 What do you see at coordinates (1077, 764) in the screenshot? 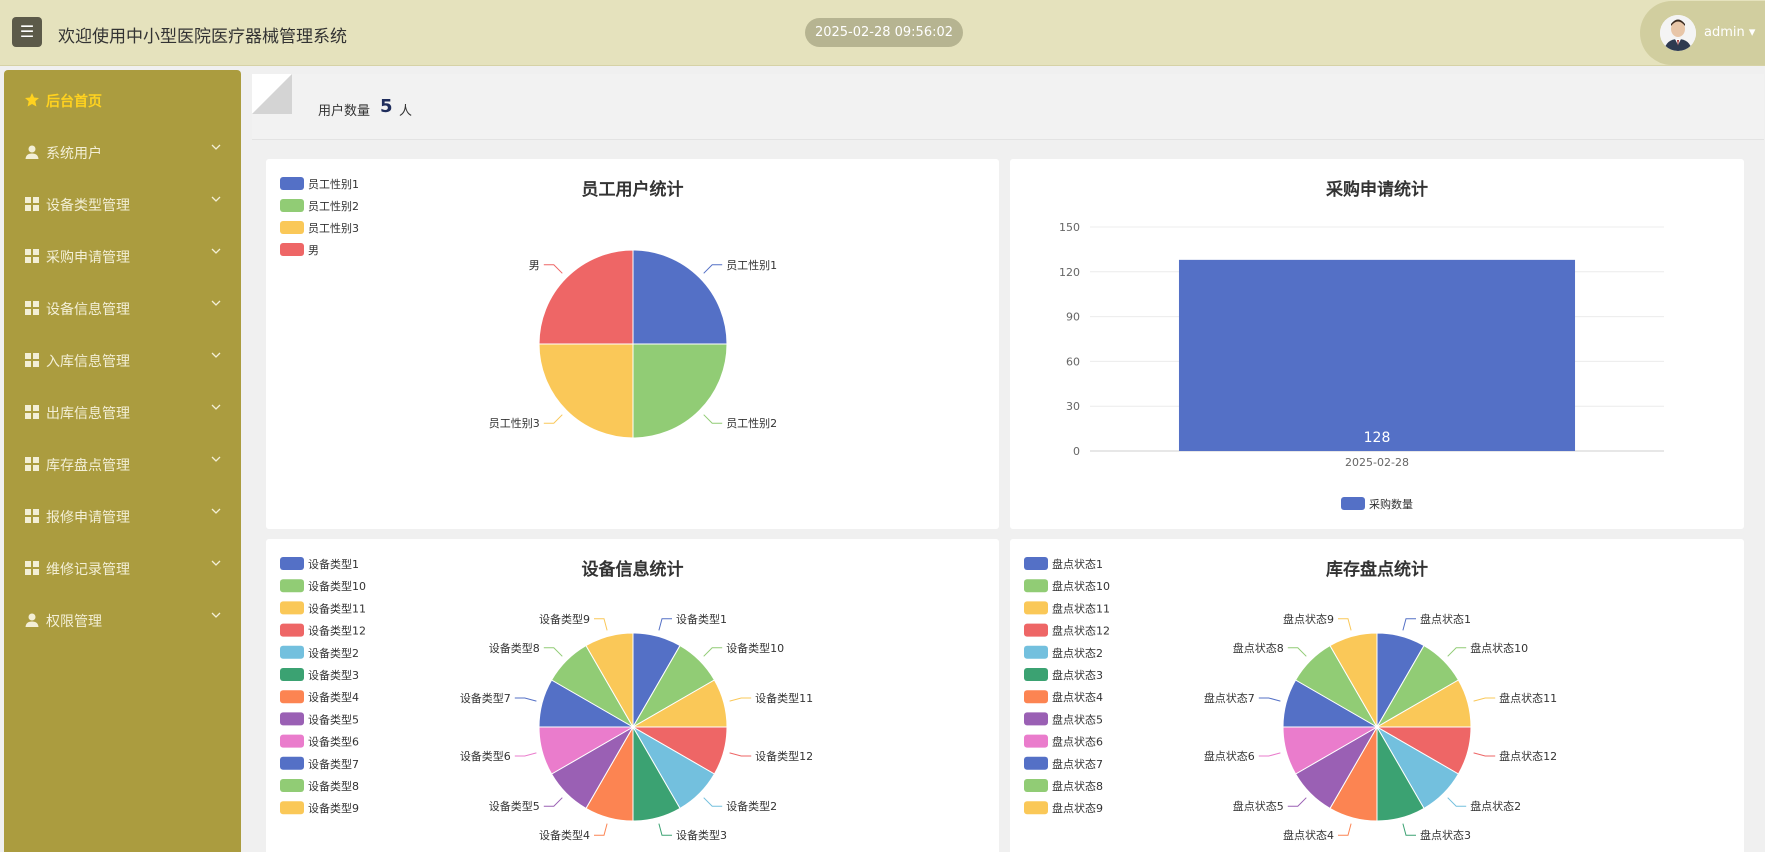
I see `legend-label: 盘点状态7` at bounding box center [1077, 764].